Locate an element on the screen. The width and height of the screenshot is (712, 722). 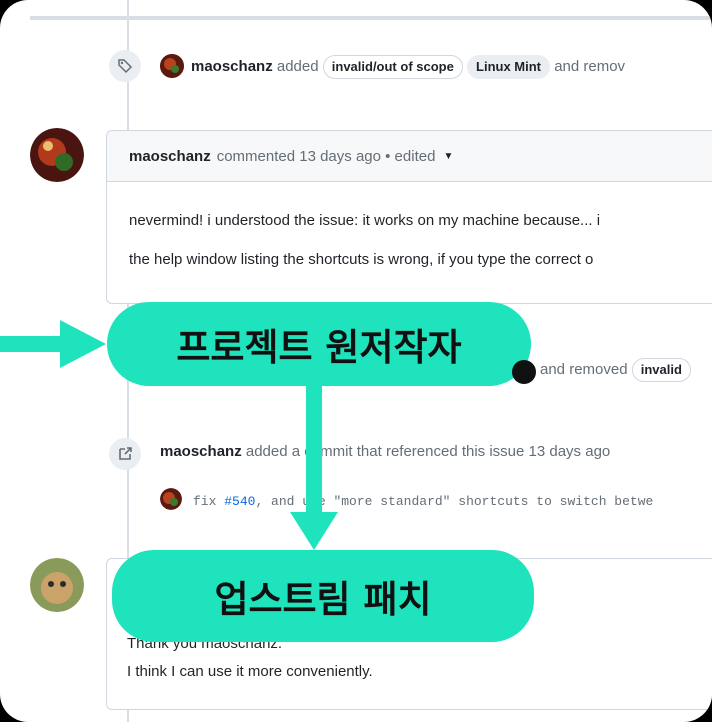
callout-upstream-patch: 업스트림 패치 is located at coordinates (323, 596).